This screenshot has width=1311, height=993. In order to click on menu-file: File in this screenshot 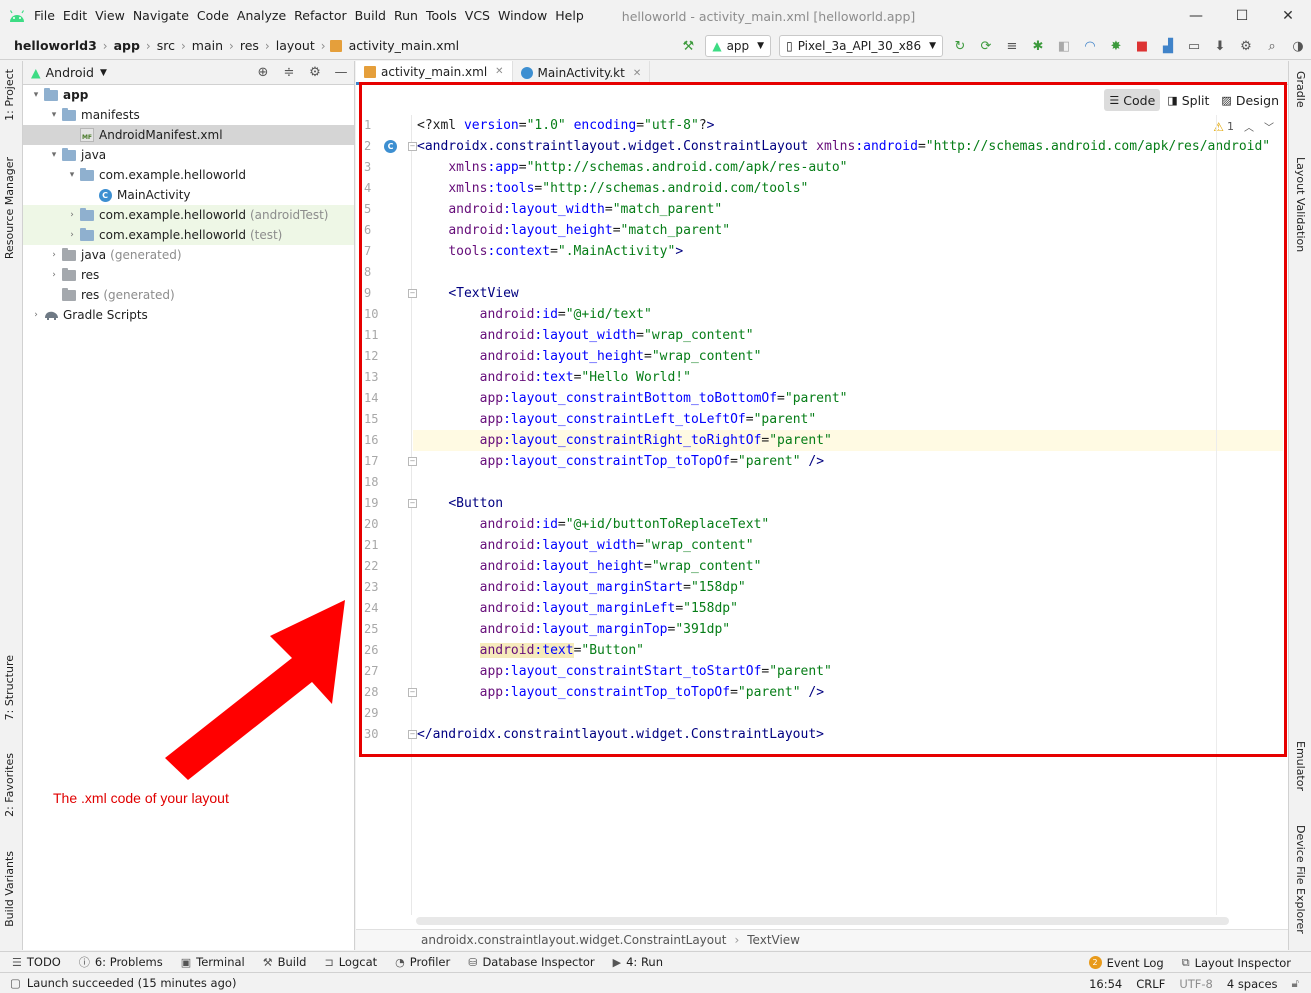, I will do `click(44, 16)`.